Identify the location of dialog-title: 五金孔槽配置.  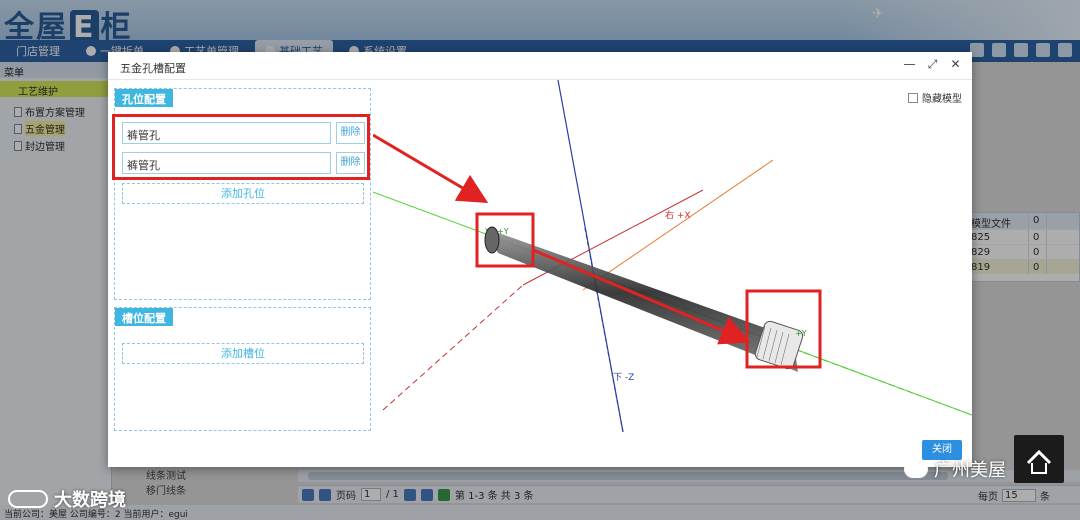
(153, 68).